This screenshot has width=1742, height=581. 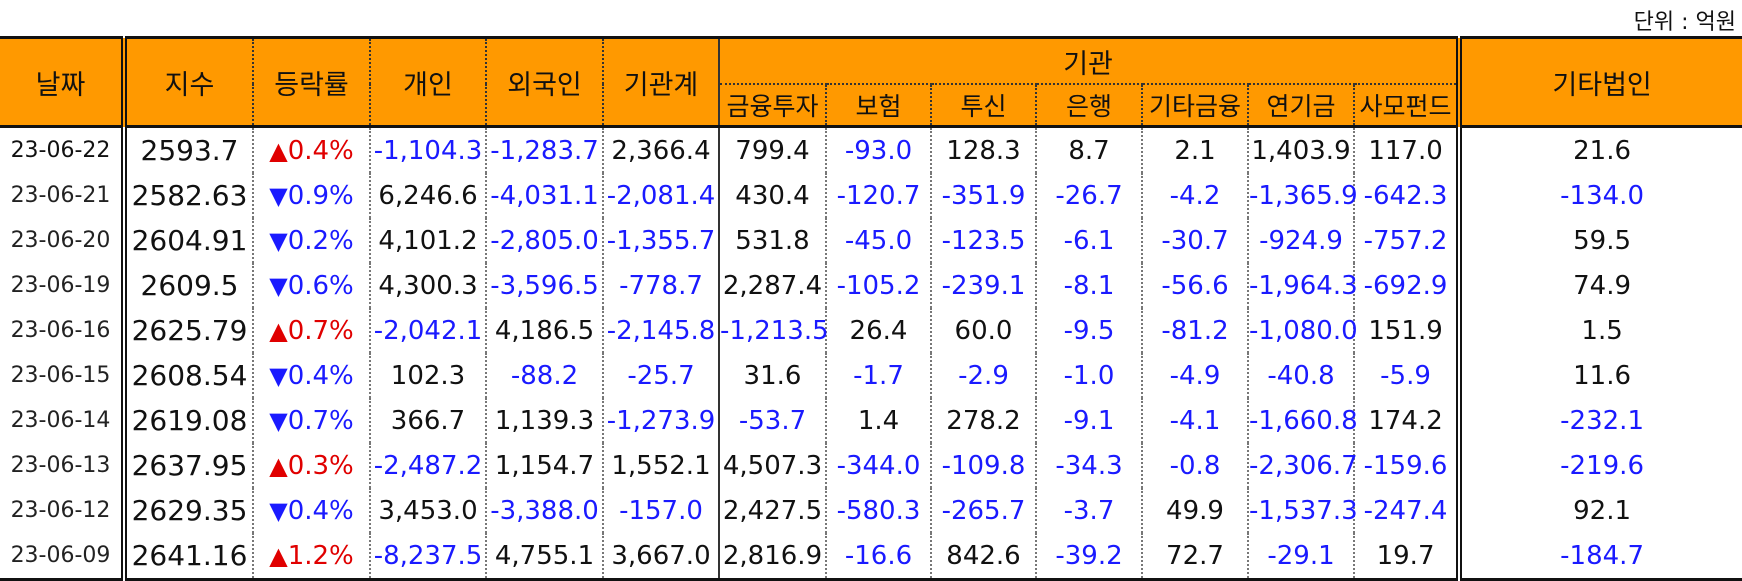 I want to click on header-other-corp: 기타법인, so click(x=1599, y=82).